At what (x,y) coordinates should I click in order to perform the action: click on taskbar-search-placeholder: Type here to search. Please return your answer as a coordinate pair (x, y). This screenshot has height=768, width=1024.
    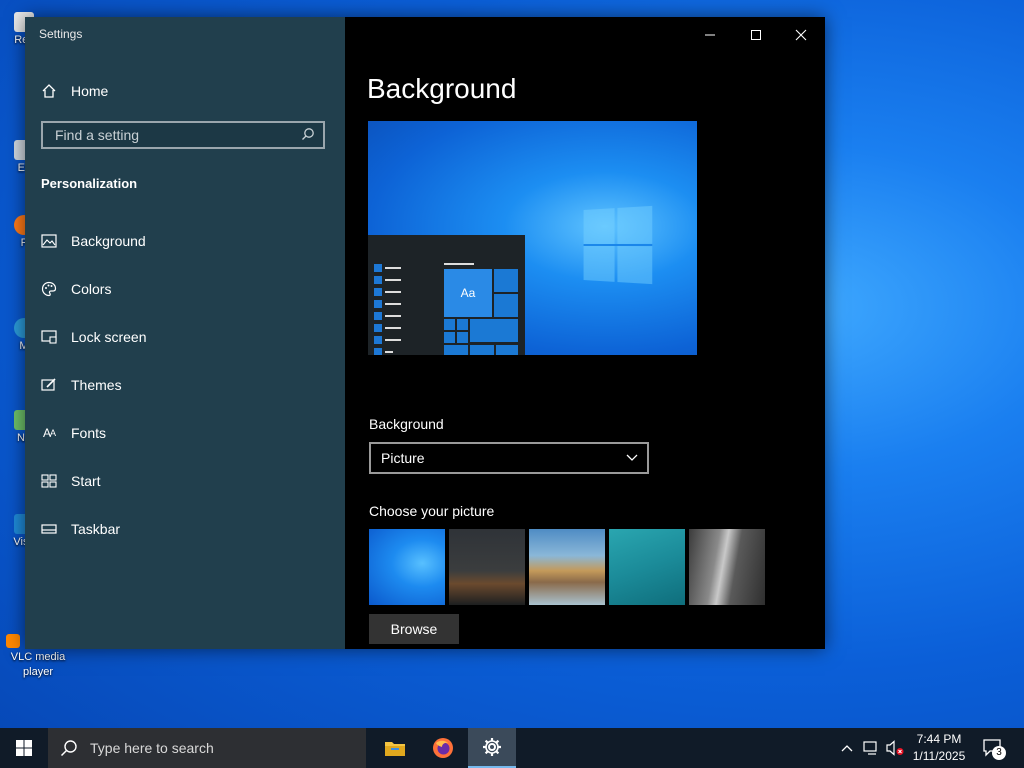
    Looking at the image, I should click on (152, 748).